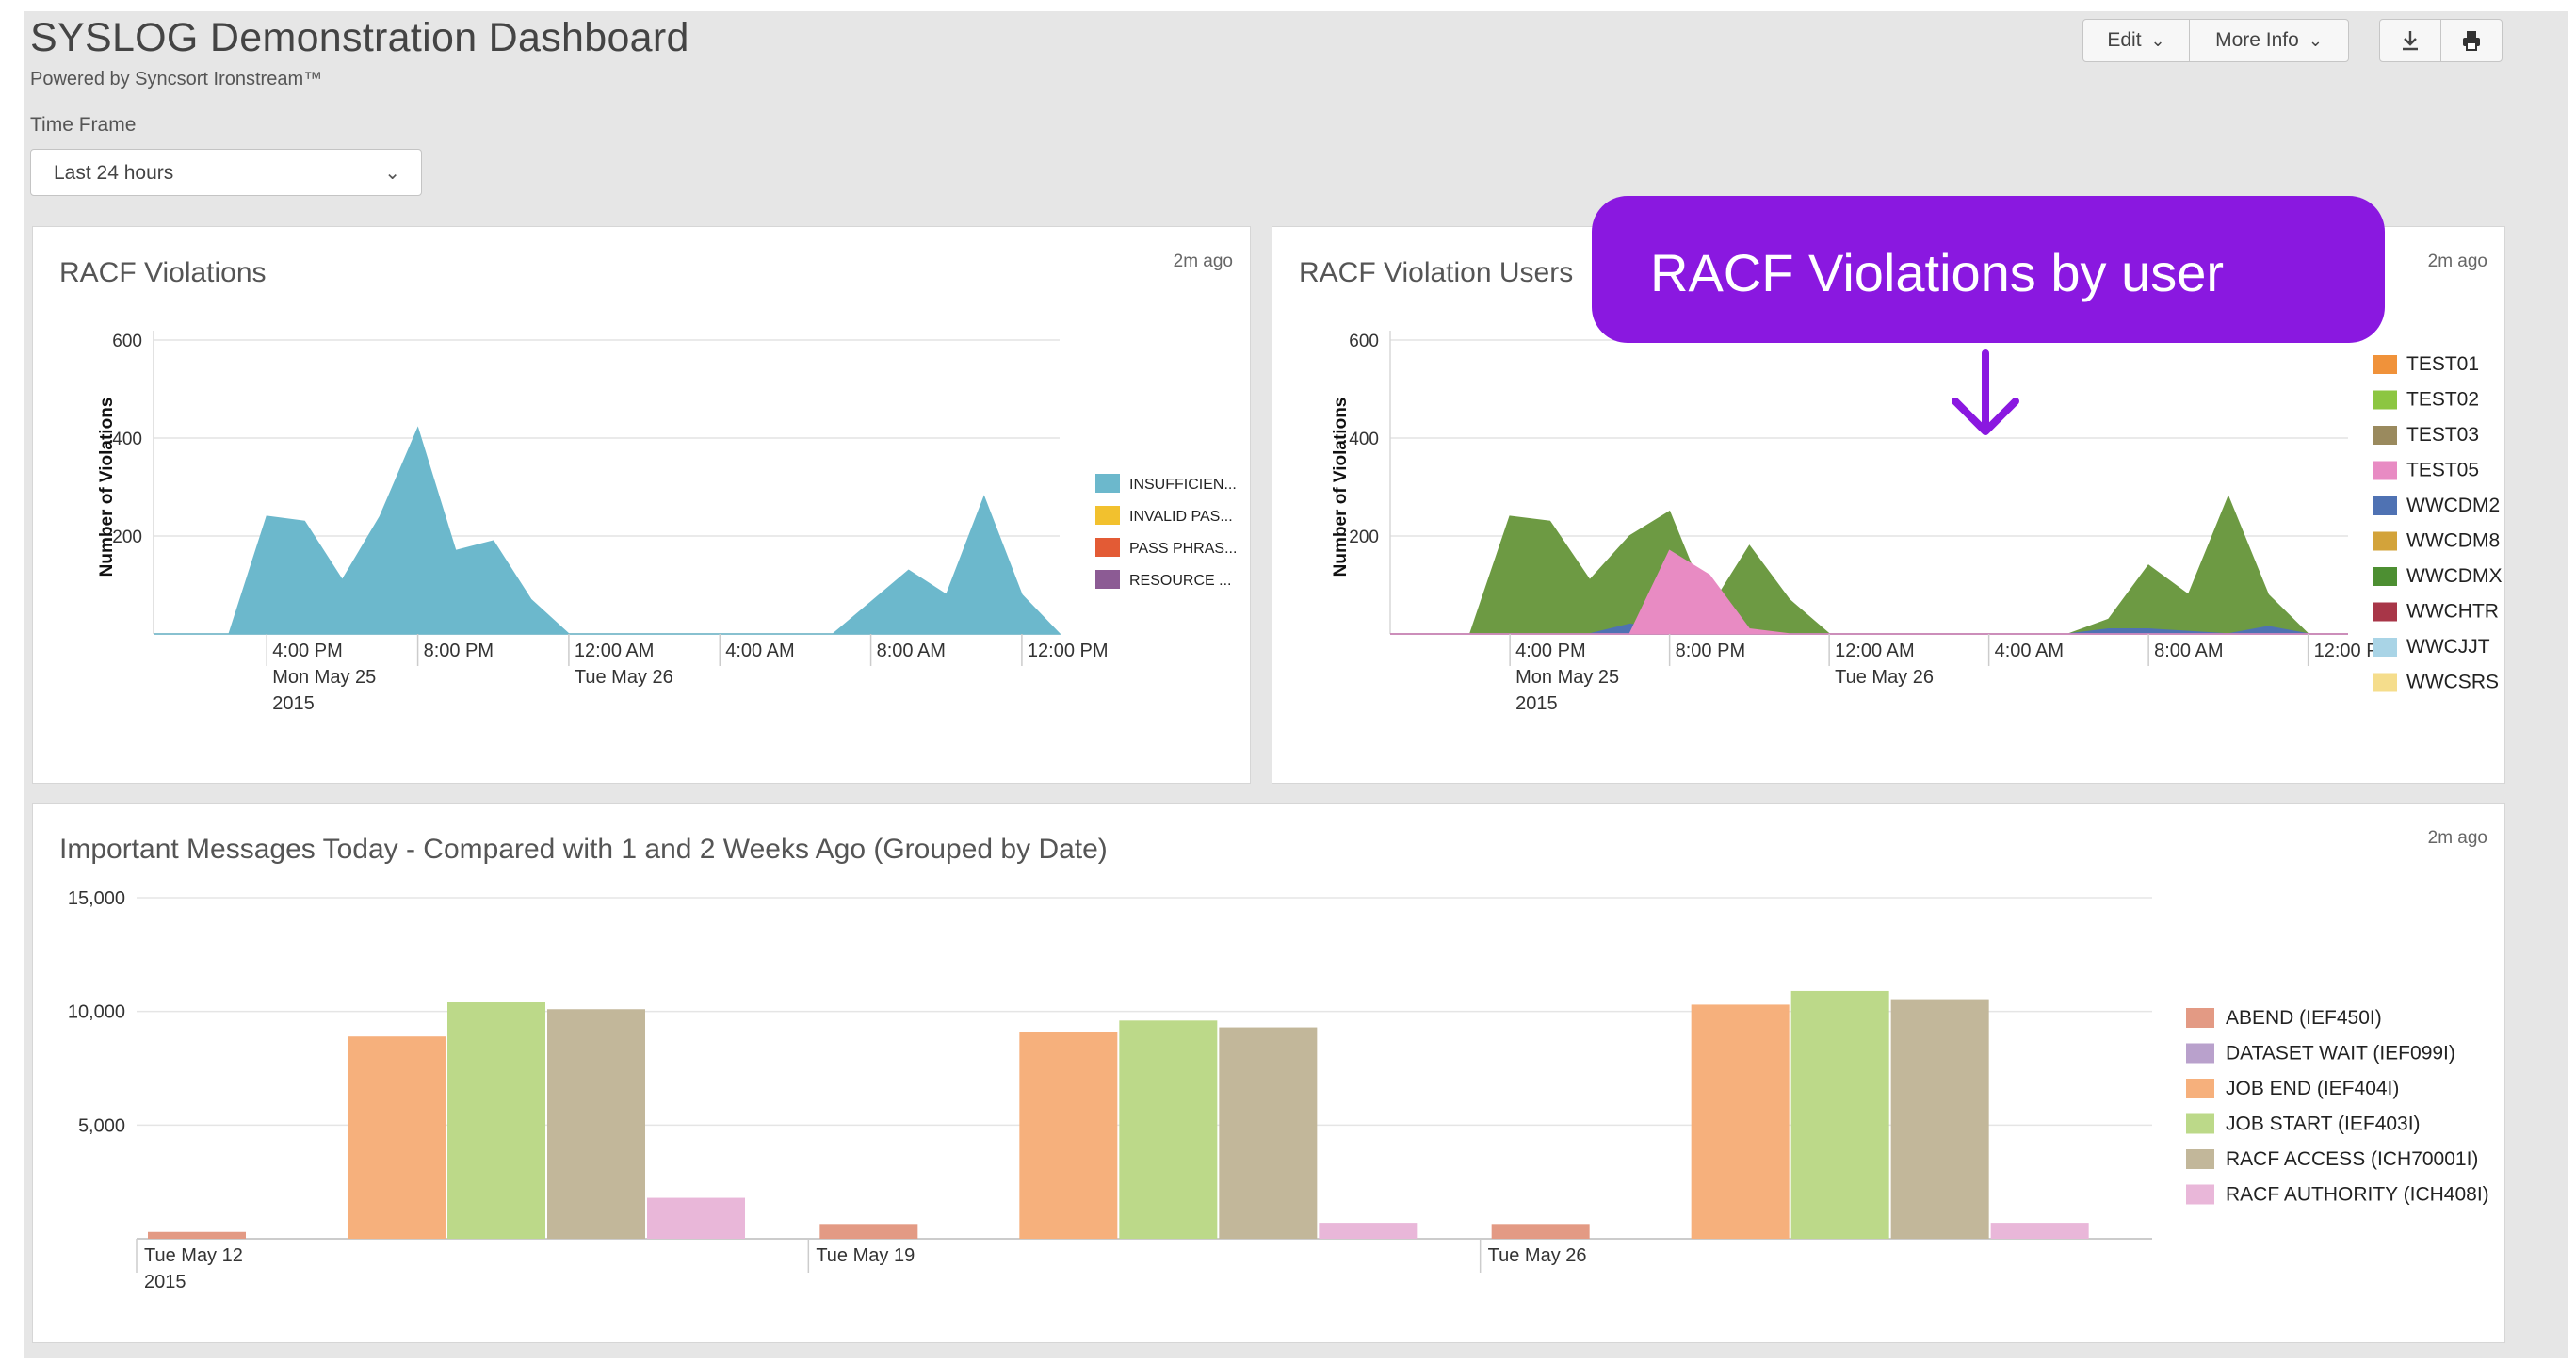  Describe the element at coordinates (2452, 682) in the screenshot. I see `legend-label: WWCSRS` at that location.